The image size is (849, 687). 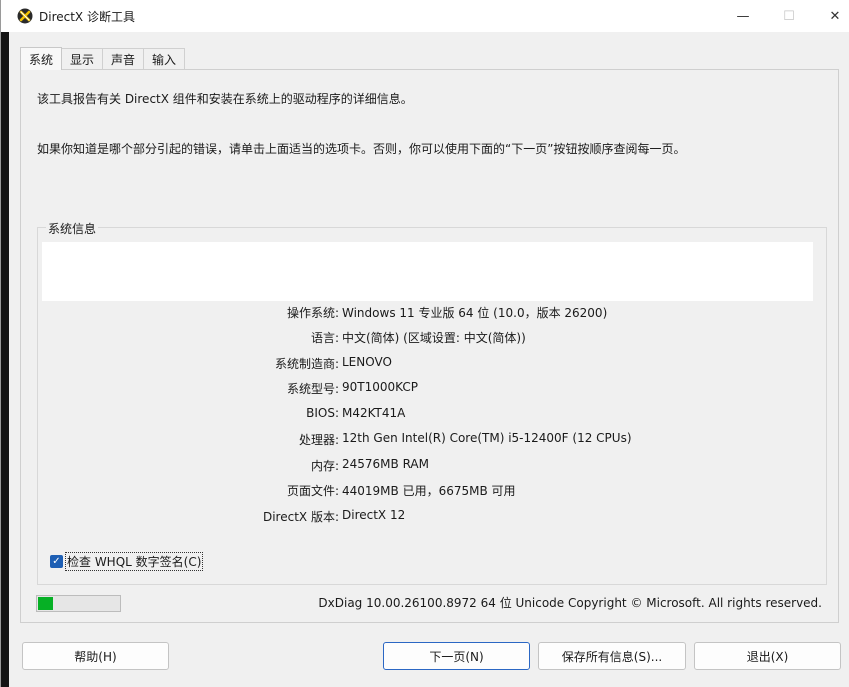 What do you see at coordinates (743, 16) in the screenshot?
I see `minimize-button: —` at bounding box center [743, 16].